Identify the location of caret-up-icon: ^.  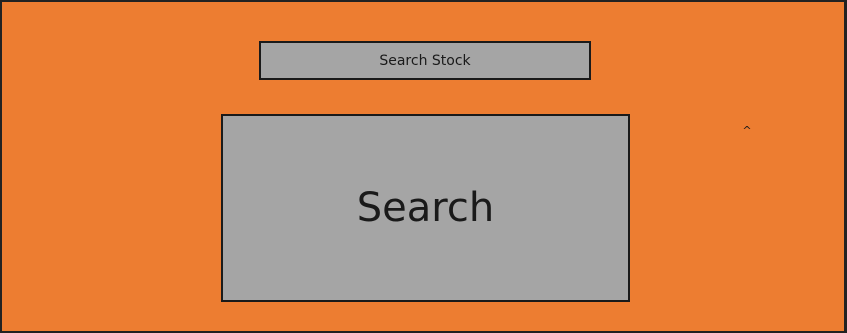
(747, 130).